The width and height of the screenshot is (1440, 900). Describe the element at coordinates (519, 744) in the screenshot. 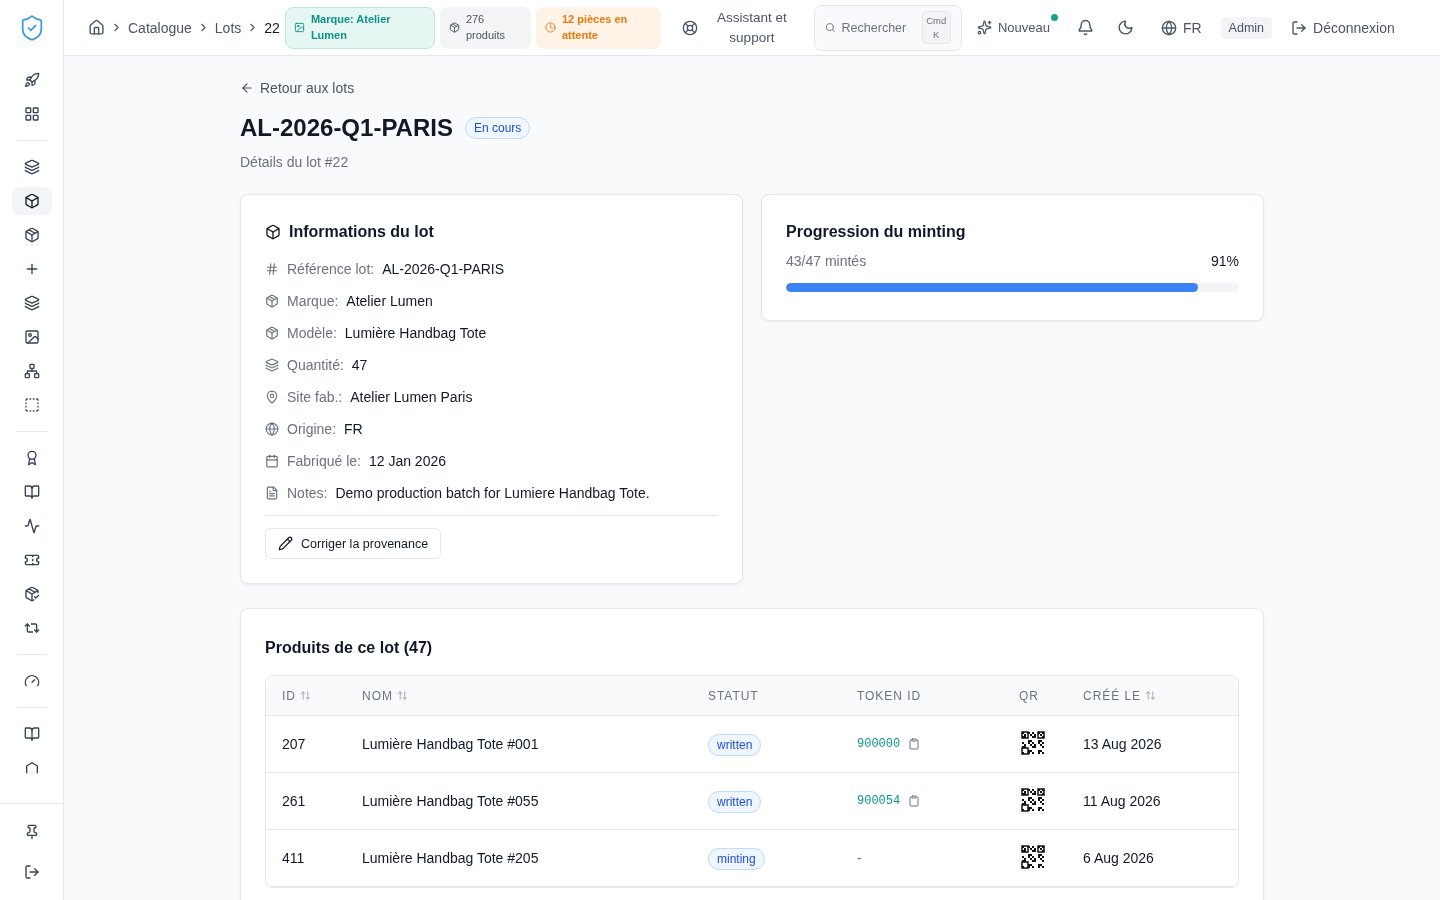

I see `table-cell: Lumière Handbag Tote #001` at that location.